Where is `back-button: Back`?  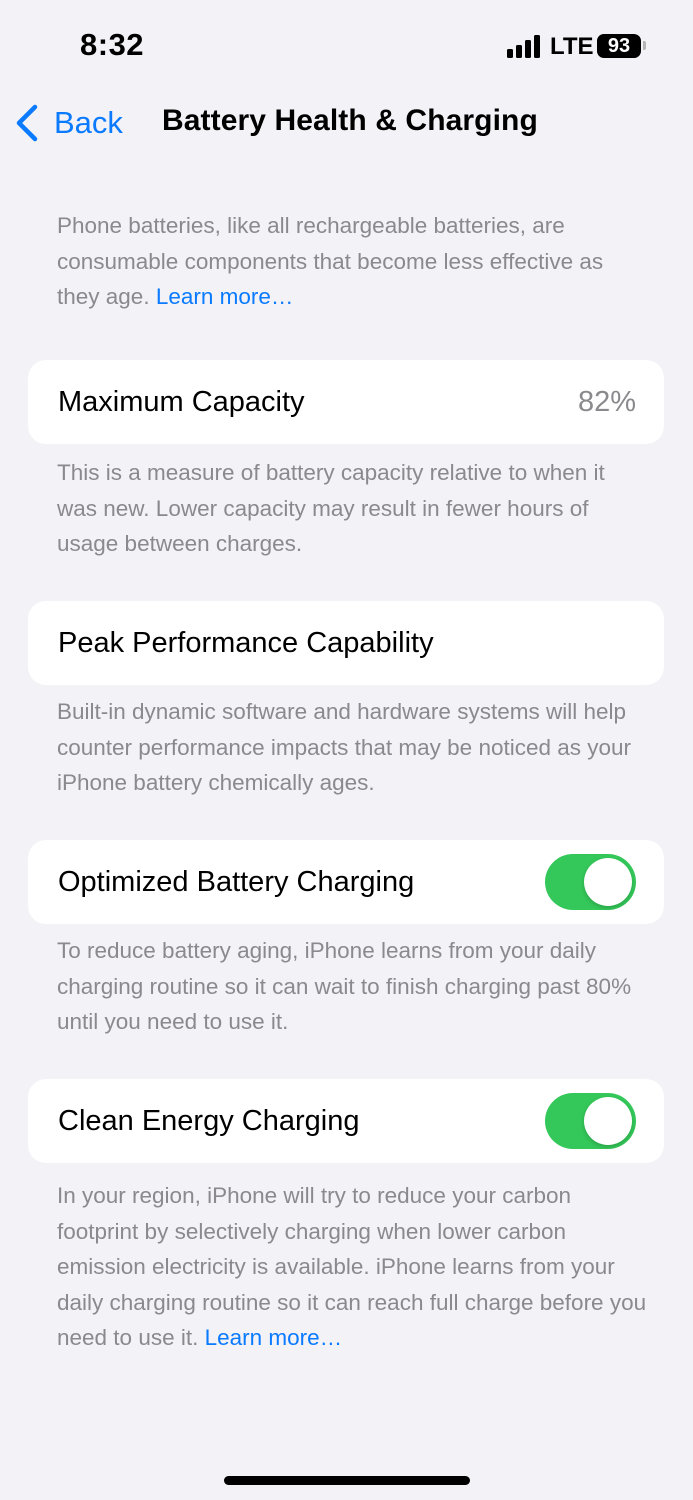
back-button: Back is located at coordinates (68, 123).